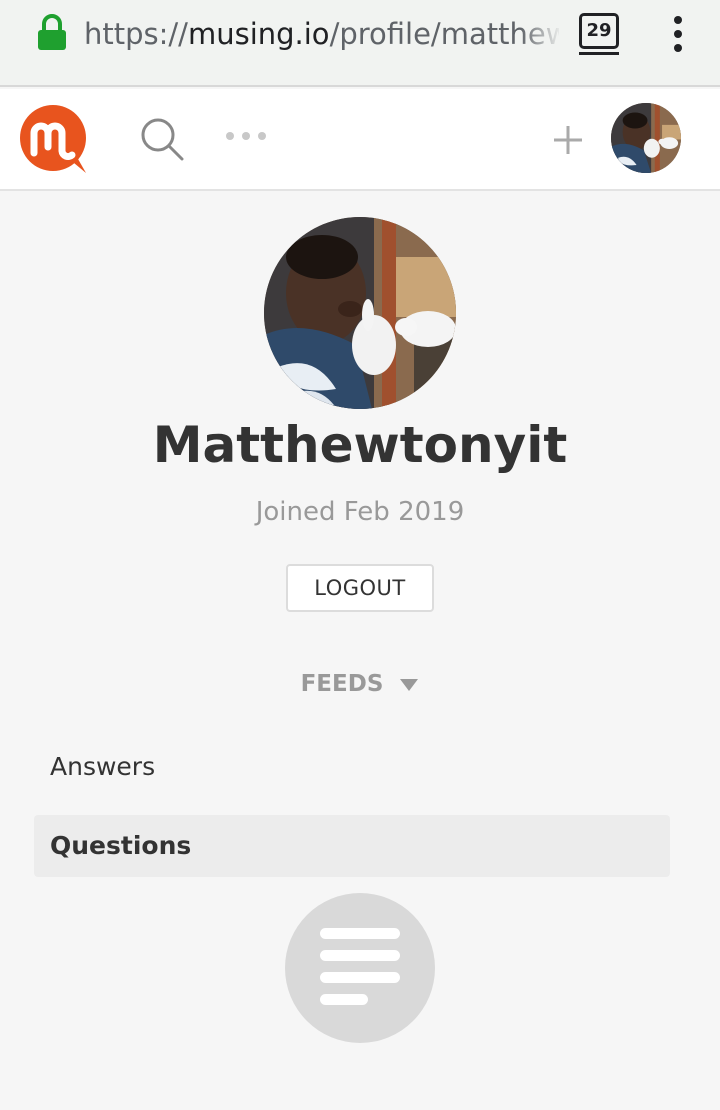 The image size is (720, 1110). I want to click on caret-down-icon, so click(409, 684).